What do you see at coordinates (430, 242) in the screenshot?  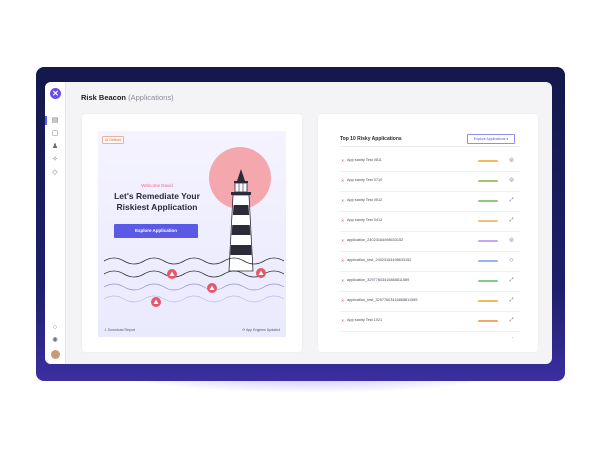 I see `table-row: ✕ application_24023164498633152 ◎` at bounding box center [430, 242].